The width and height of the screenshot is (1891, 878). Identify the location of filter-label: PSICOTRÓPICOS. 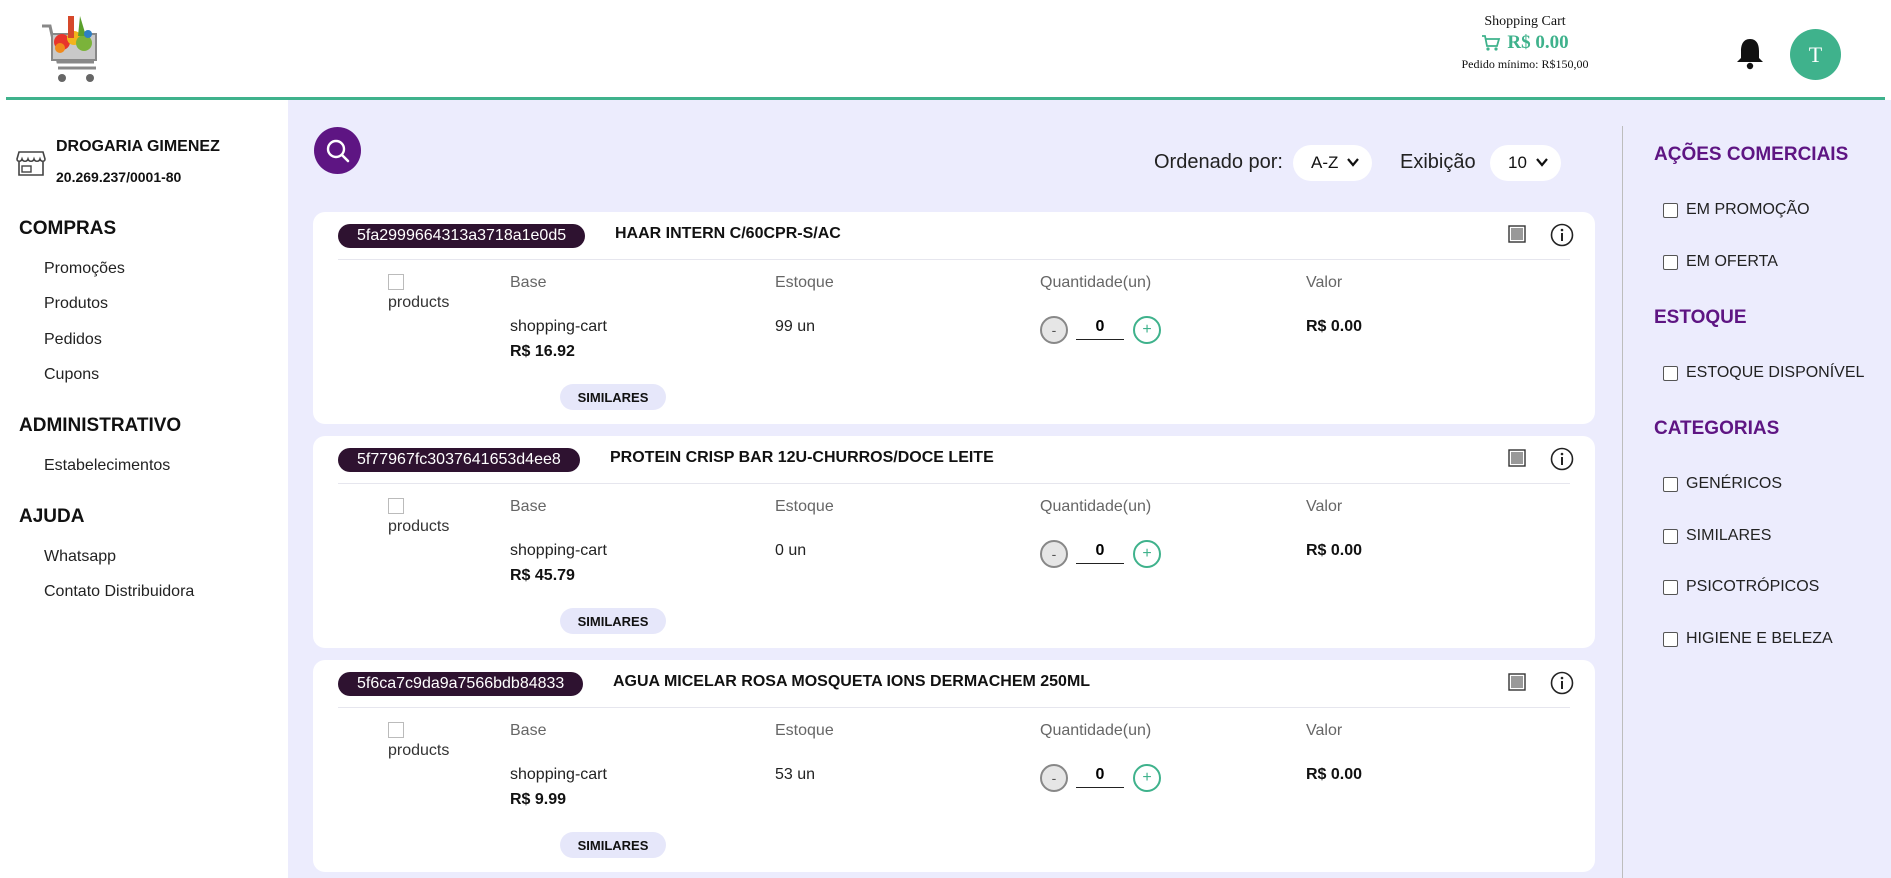
(1753, 586).